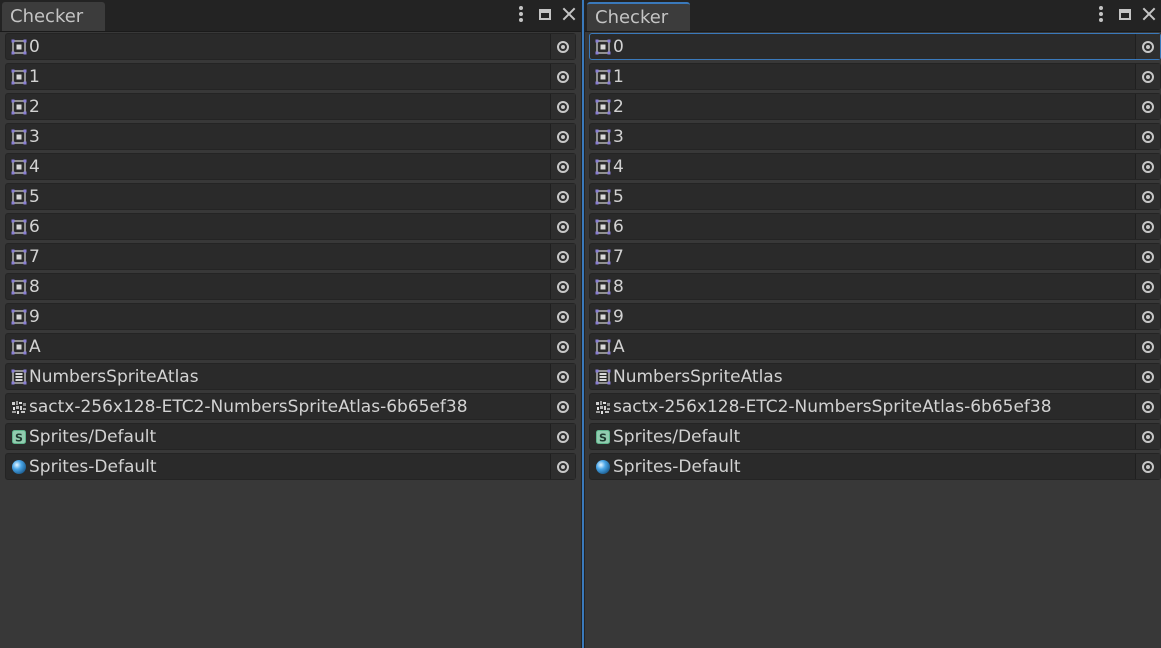 The width and height of the screenshot is (1161, 648). Describe the element at coordinates (677, 437) in the screenshot. I see `object-field-label: Sprites/Default` at that location.